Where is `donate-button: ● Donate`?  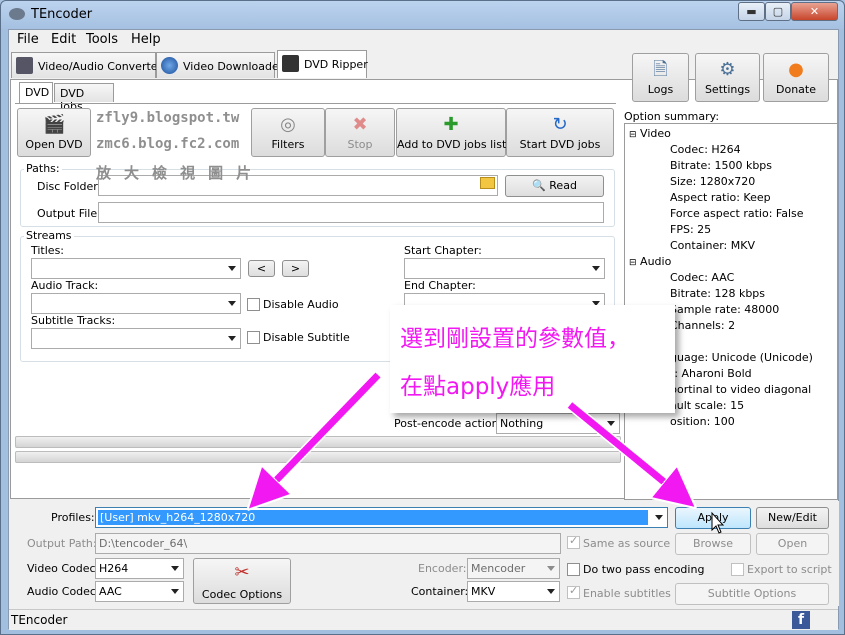
donate-button: ● Donate is located at coordinates (796, 77).